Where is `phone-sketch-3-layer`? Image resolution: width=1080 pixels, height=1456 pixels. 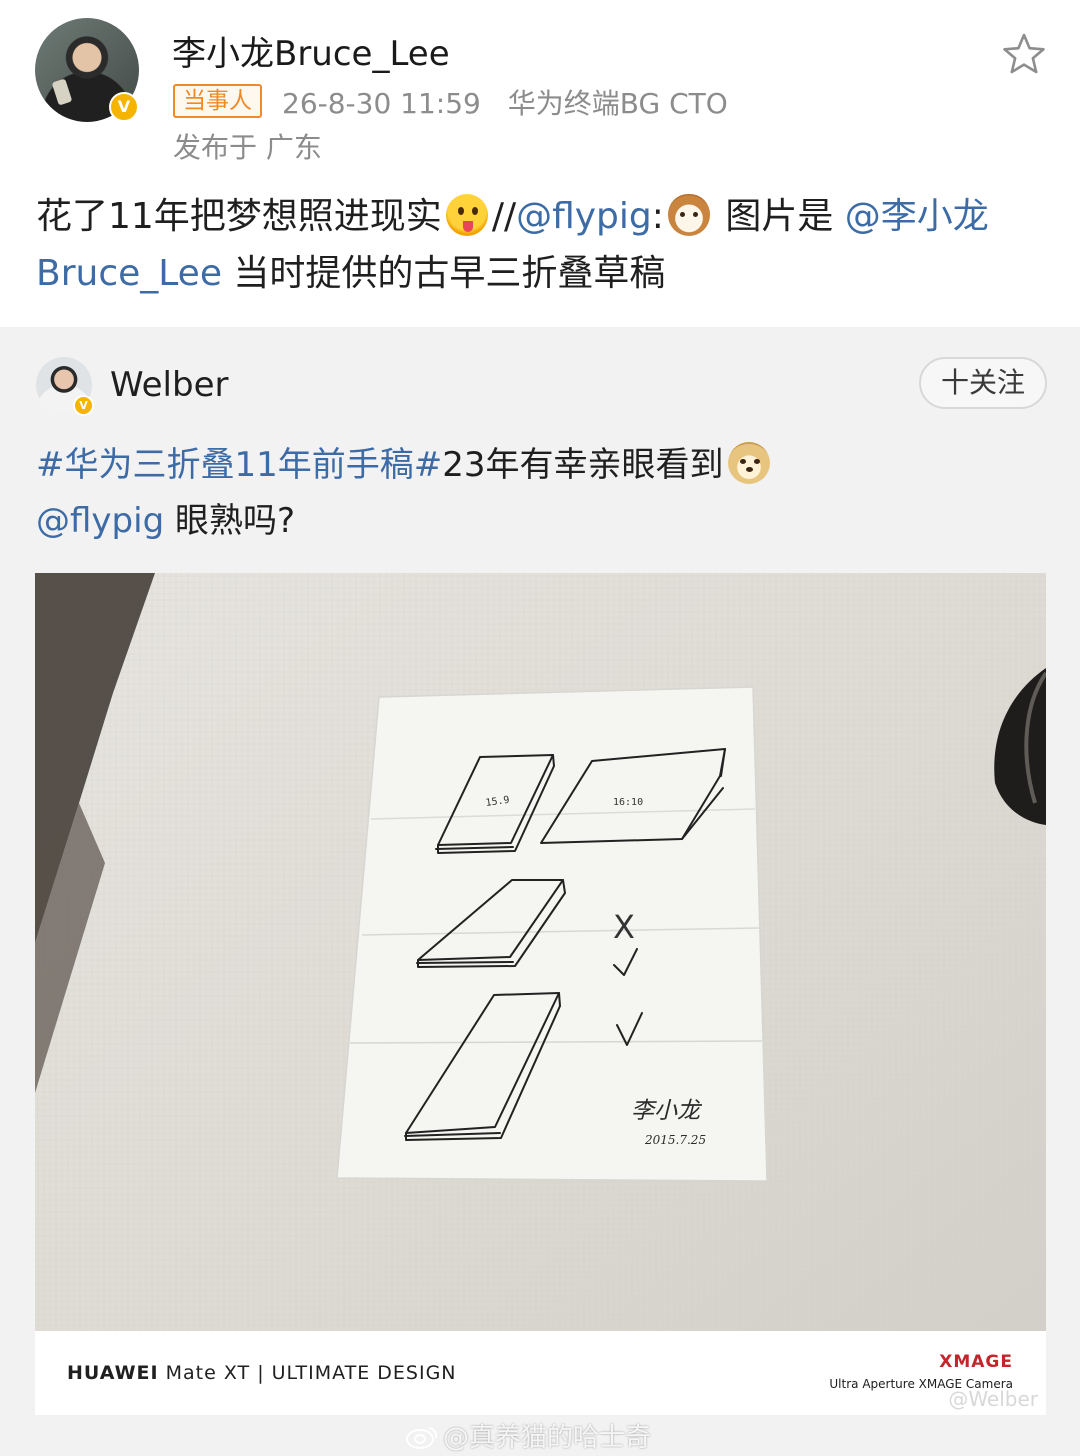
phone-sketch-3-layer is located at coordinates (465, 962).